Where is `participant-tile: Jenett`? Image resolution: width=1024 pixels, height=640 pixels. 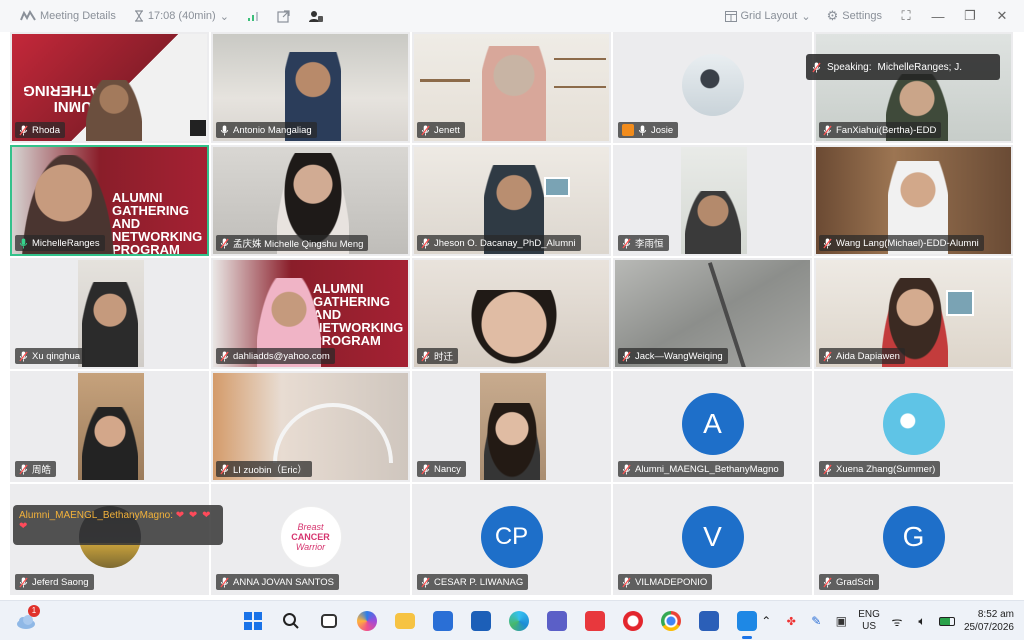 participant-tile: Jenett is located at coordinates (511, 87).